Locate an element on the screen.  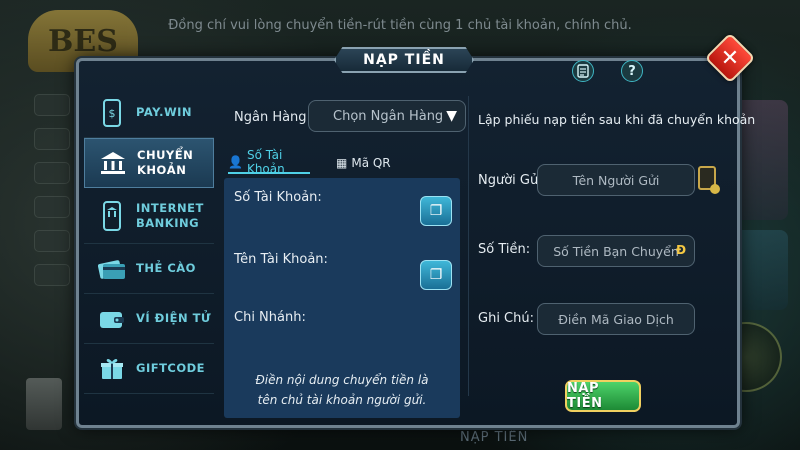
player-avatar is located at coordinates (44, 404).